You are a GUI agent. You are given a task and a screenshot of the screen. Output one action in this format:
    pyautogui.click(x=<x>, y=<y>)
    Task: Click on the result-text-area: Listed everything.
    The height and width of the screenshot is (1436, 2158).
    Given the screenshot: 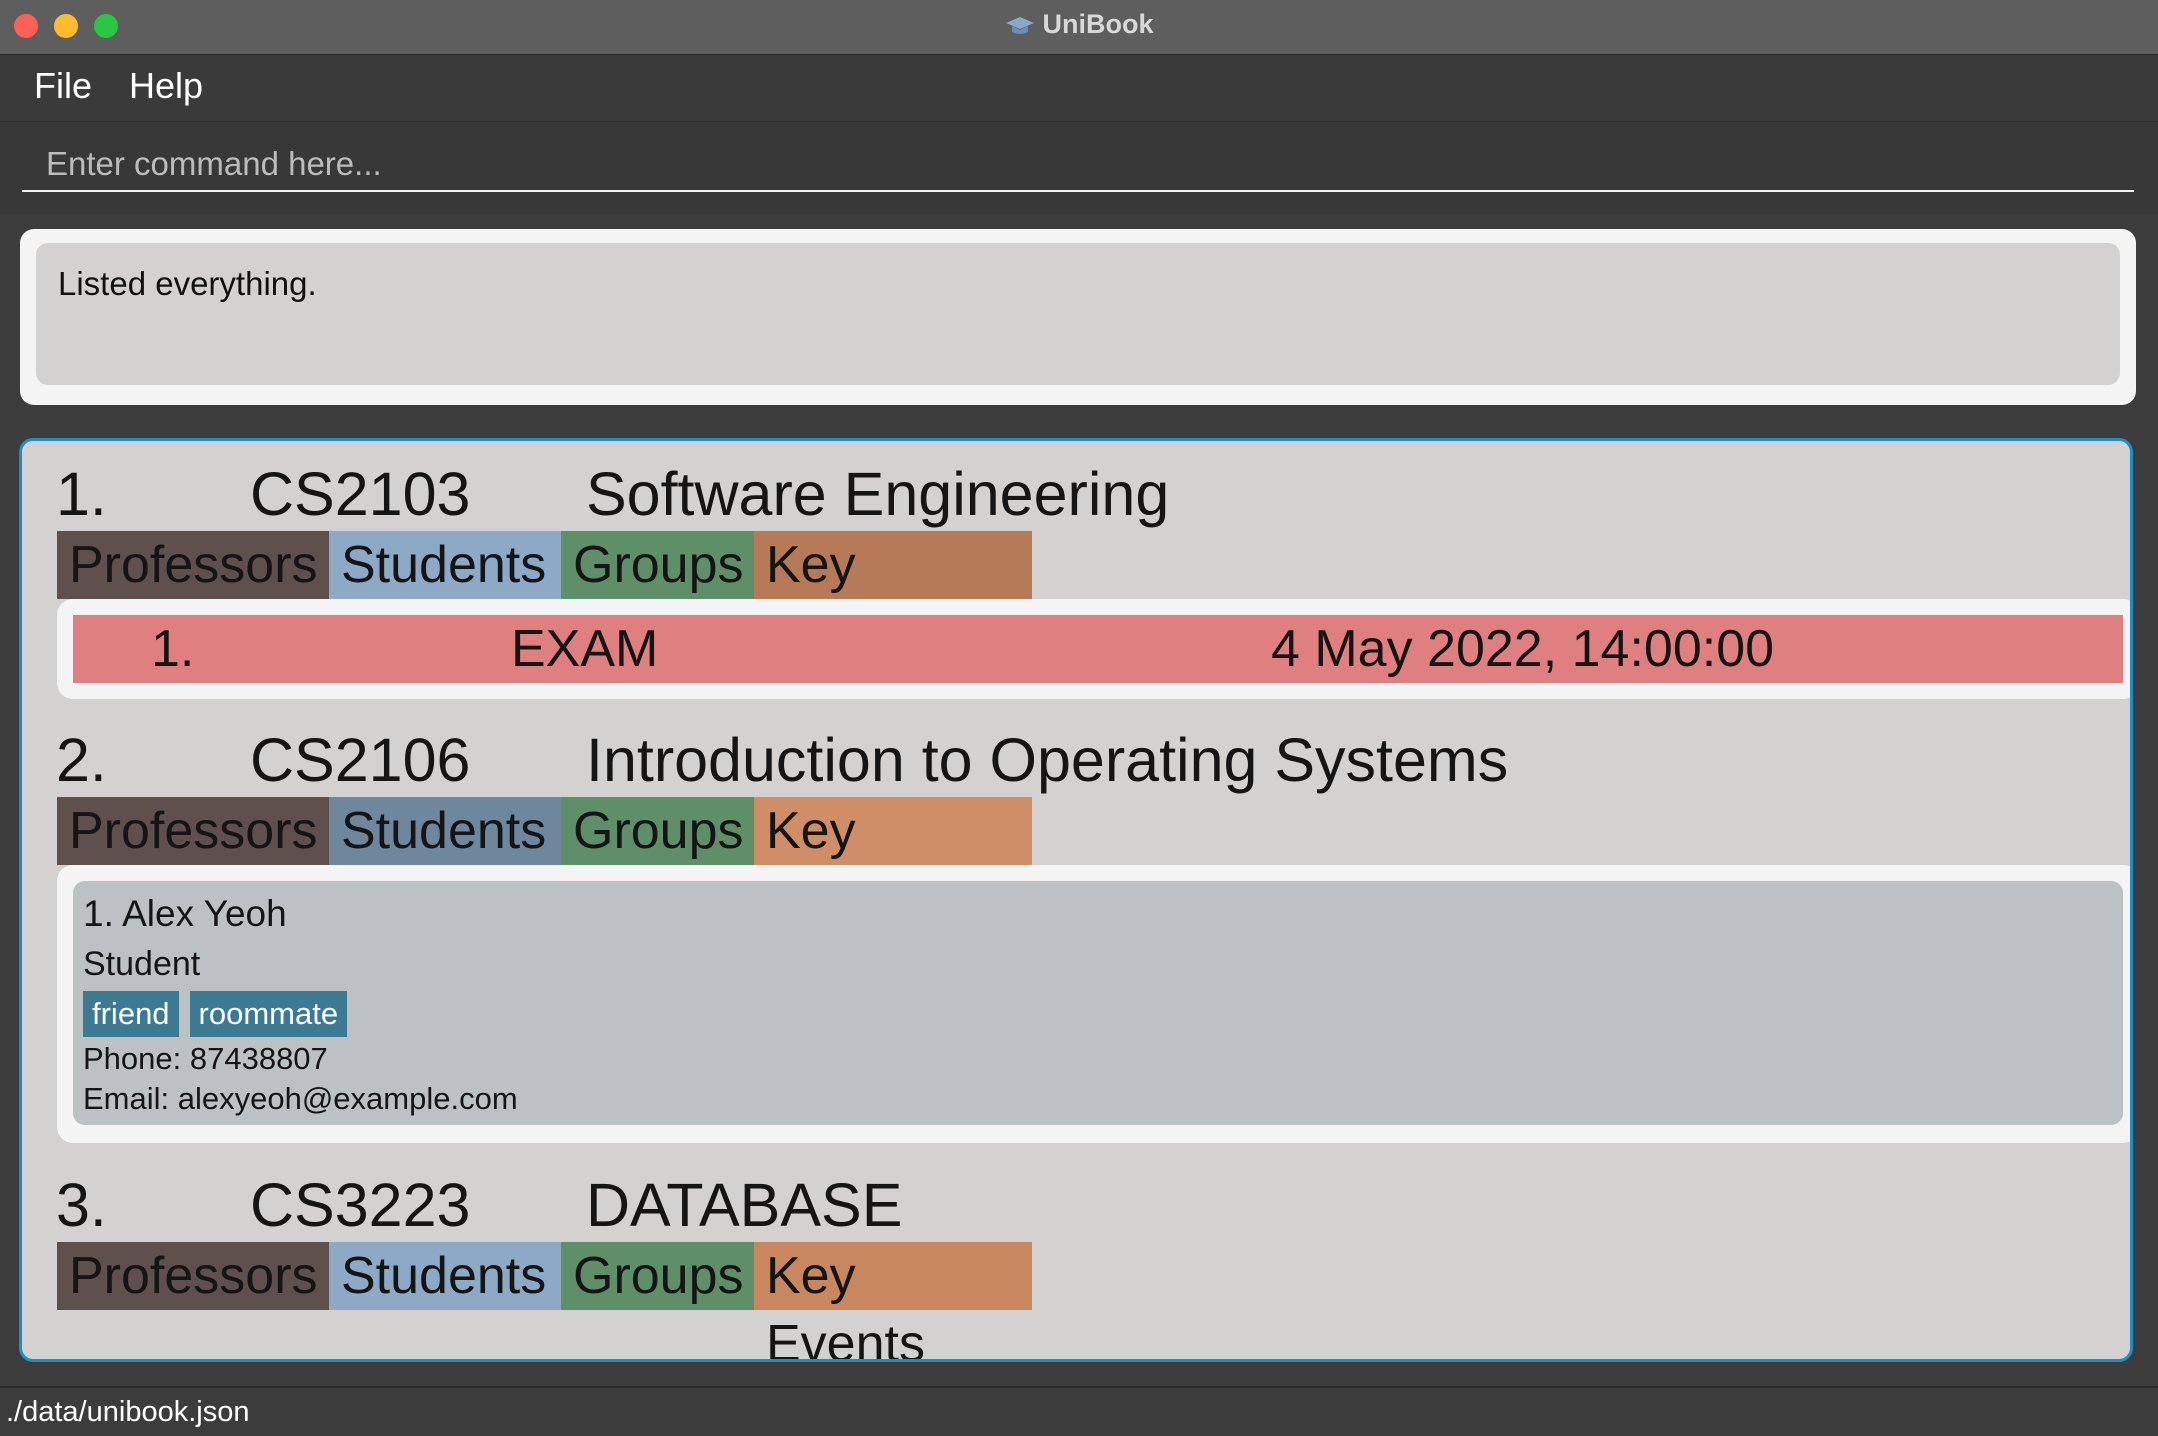 What is the action you would take?
    pyautogui.click(x=1078, y=314)
    